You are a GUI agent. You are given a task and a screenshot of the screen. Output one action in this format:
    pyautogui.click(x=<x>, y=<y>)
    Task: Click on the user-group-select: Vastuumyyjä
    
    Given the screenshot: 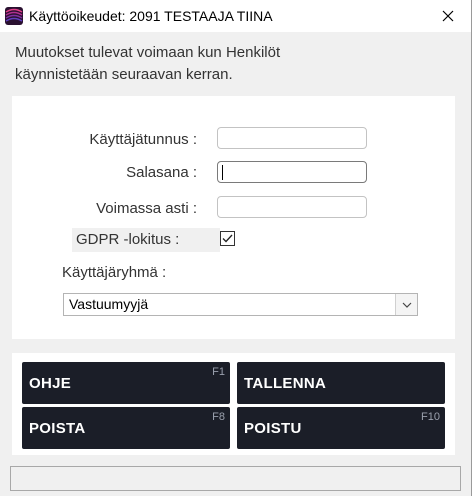 What is the action you would take?
    pyautogui.click(x=240, y=304)
    